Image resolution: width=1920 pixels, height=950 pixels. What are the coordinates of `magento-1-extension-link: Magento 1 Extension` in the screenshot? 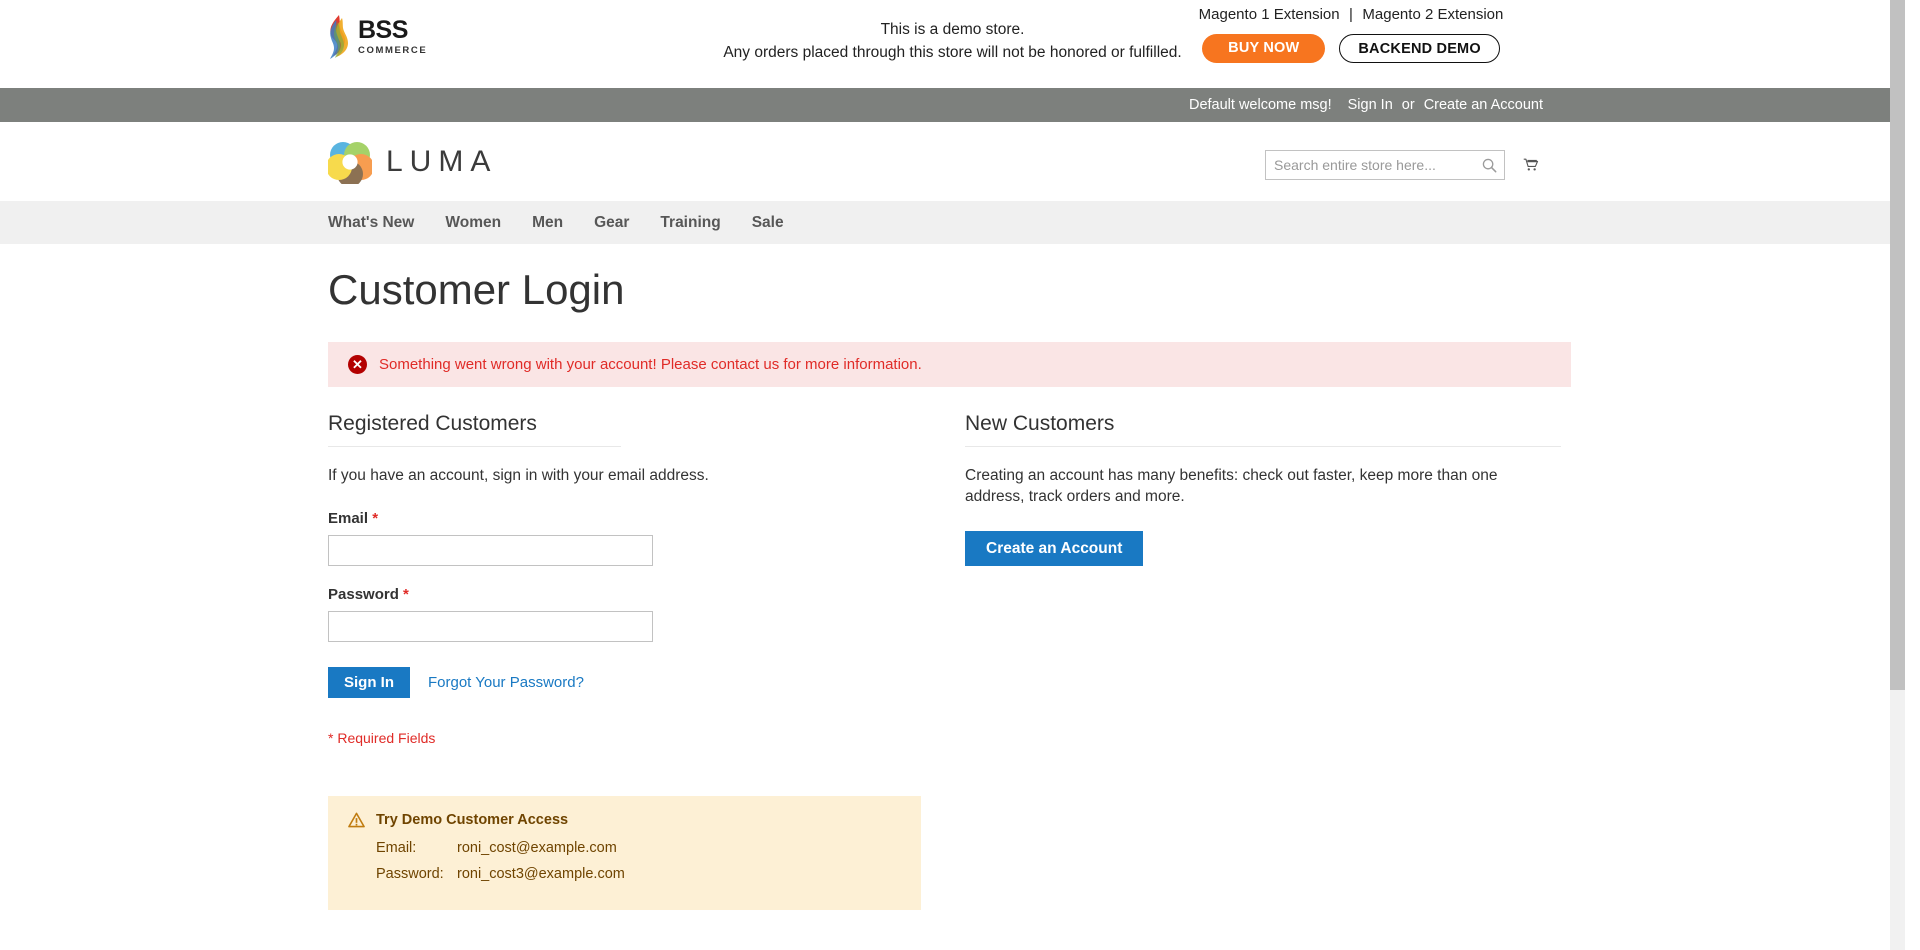 It's located at (1269, 14).